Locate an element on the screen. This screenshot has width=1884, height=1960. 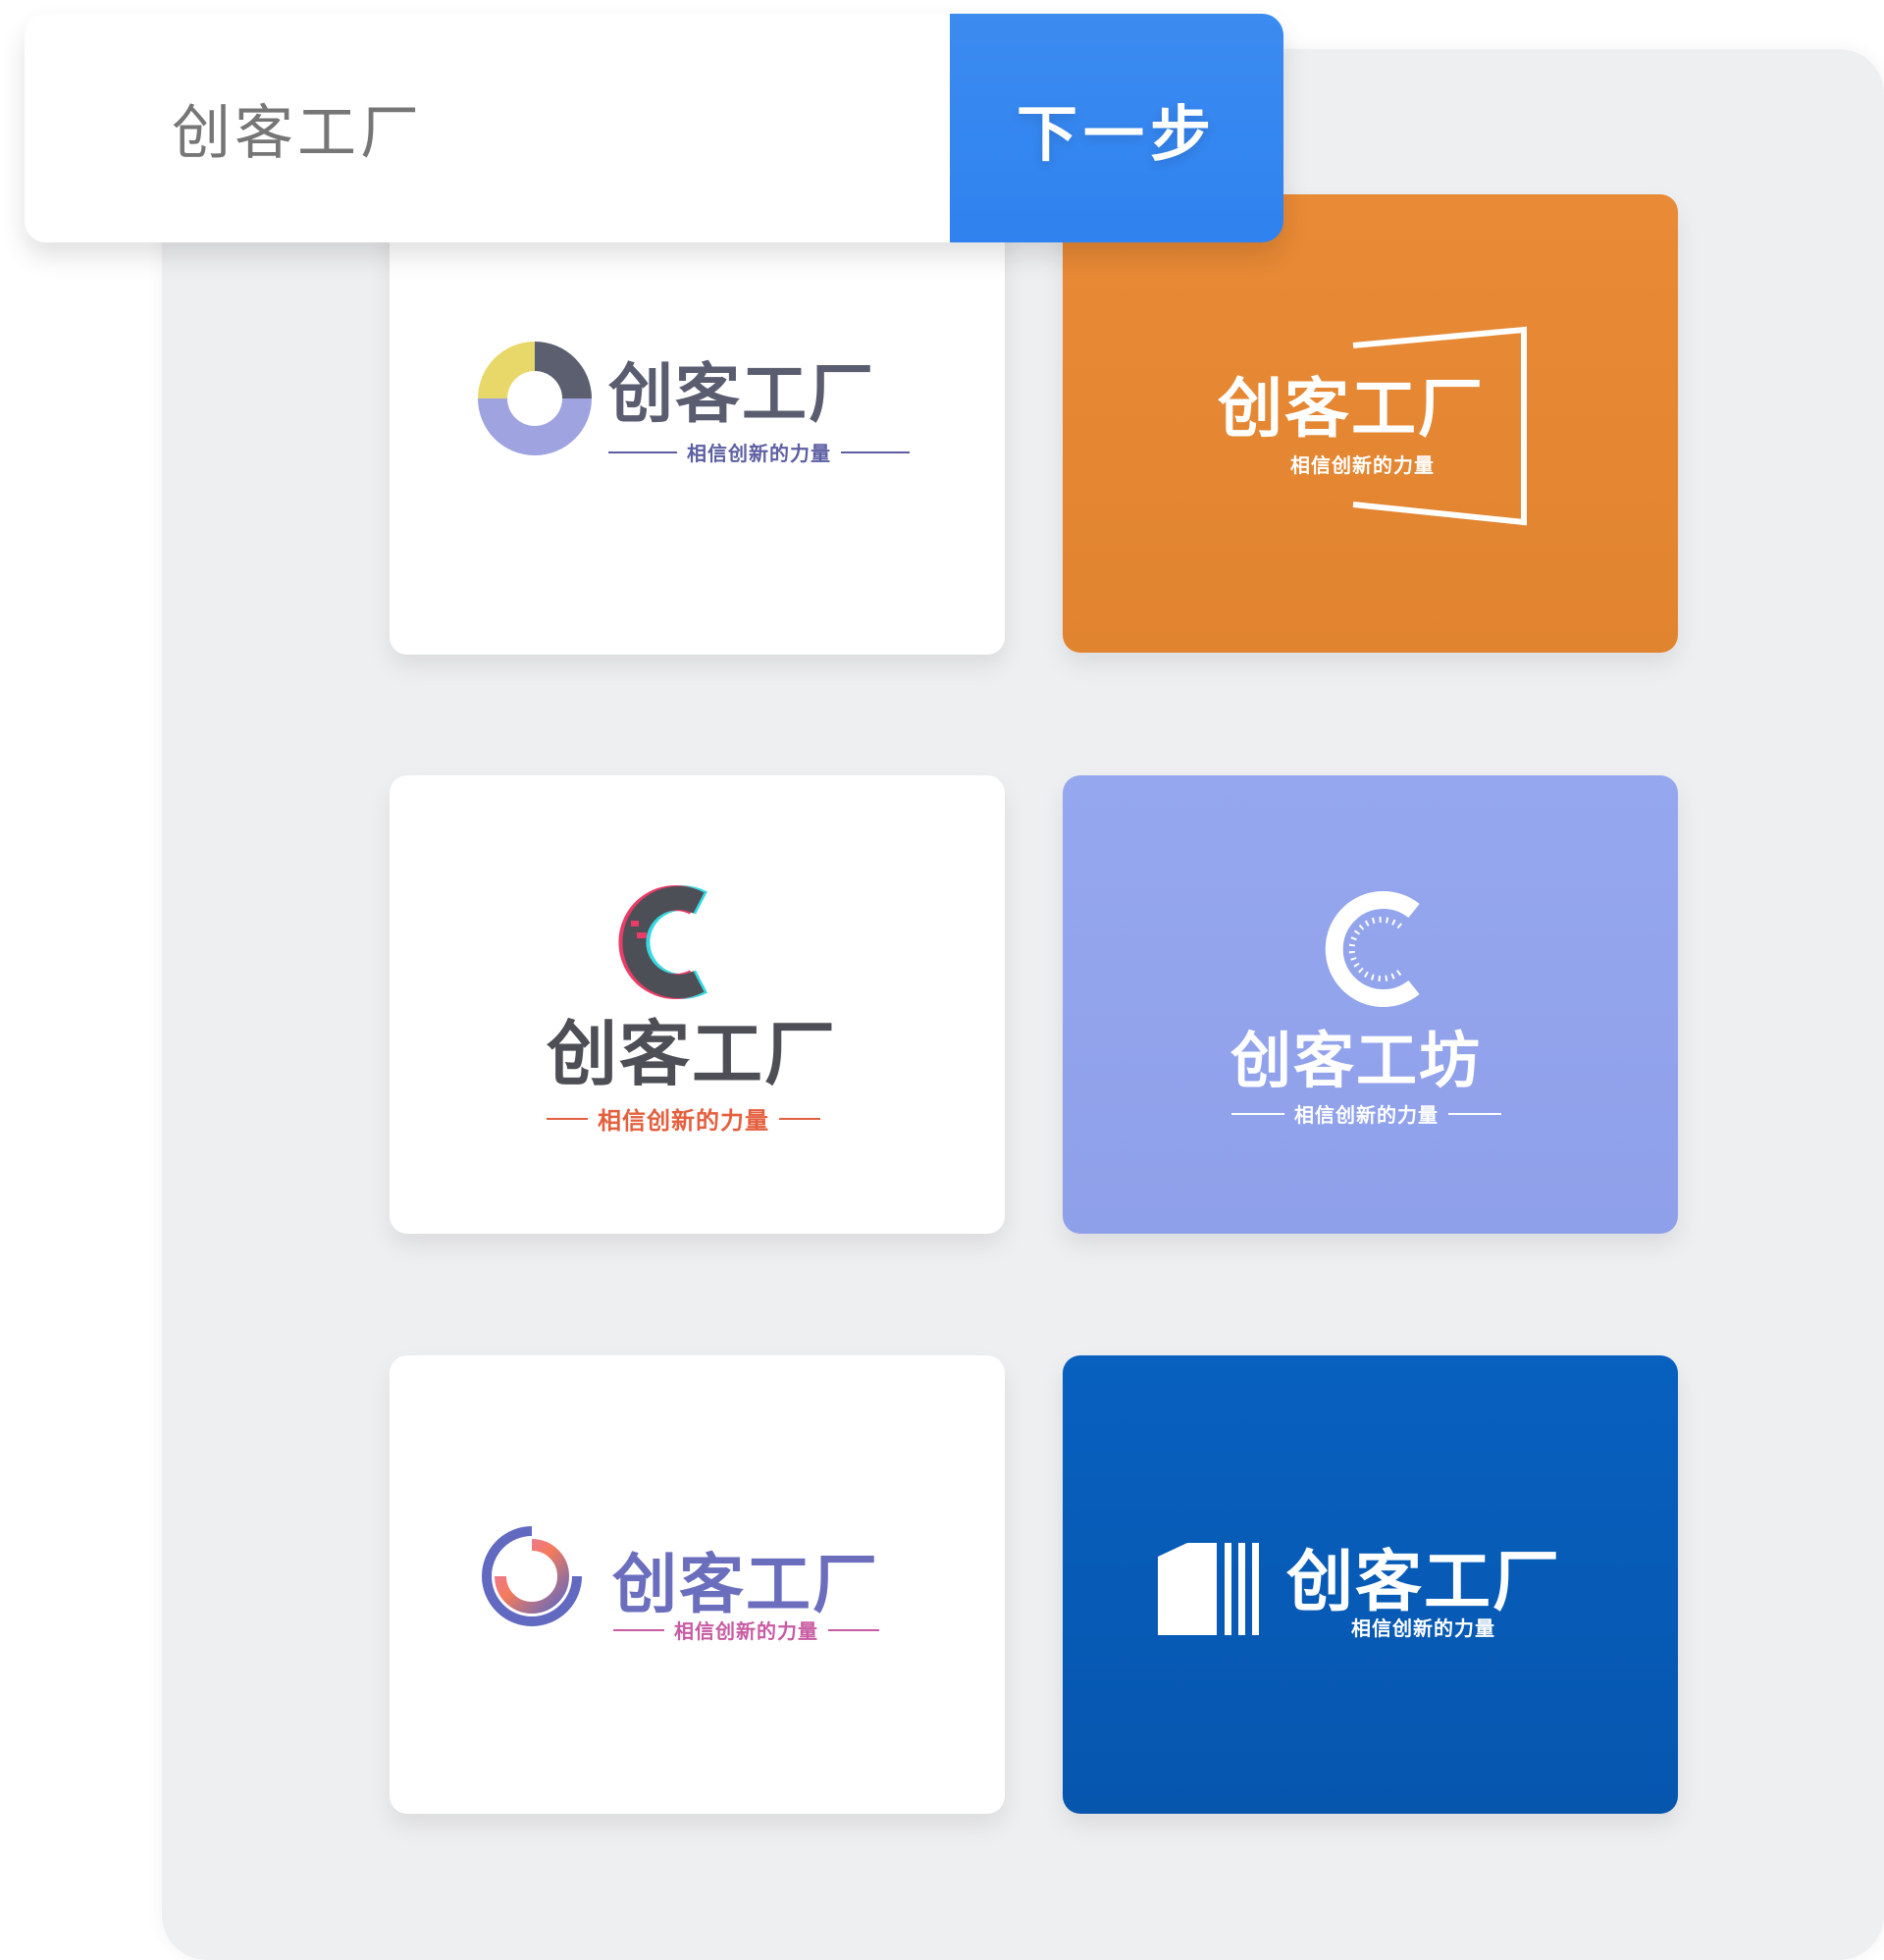
logo-card-5: 创客工厂 相信创新的力量 is located at coordinates (697, 1584).